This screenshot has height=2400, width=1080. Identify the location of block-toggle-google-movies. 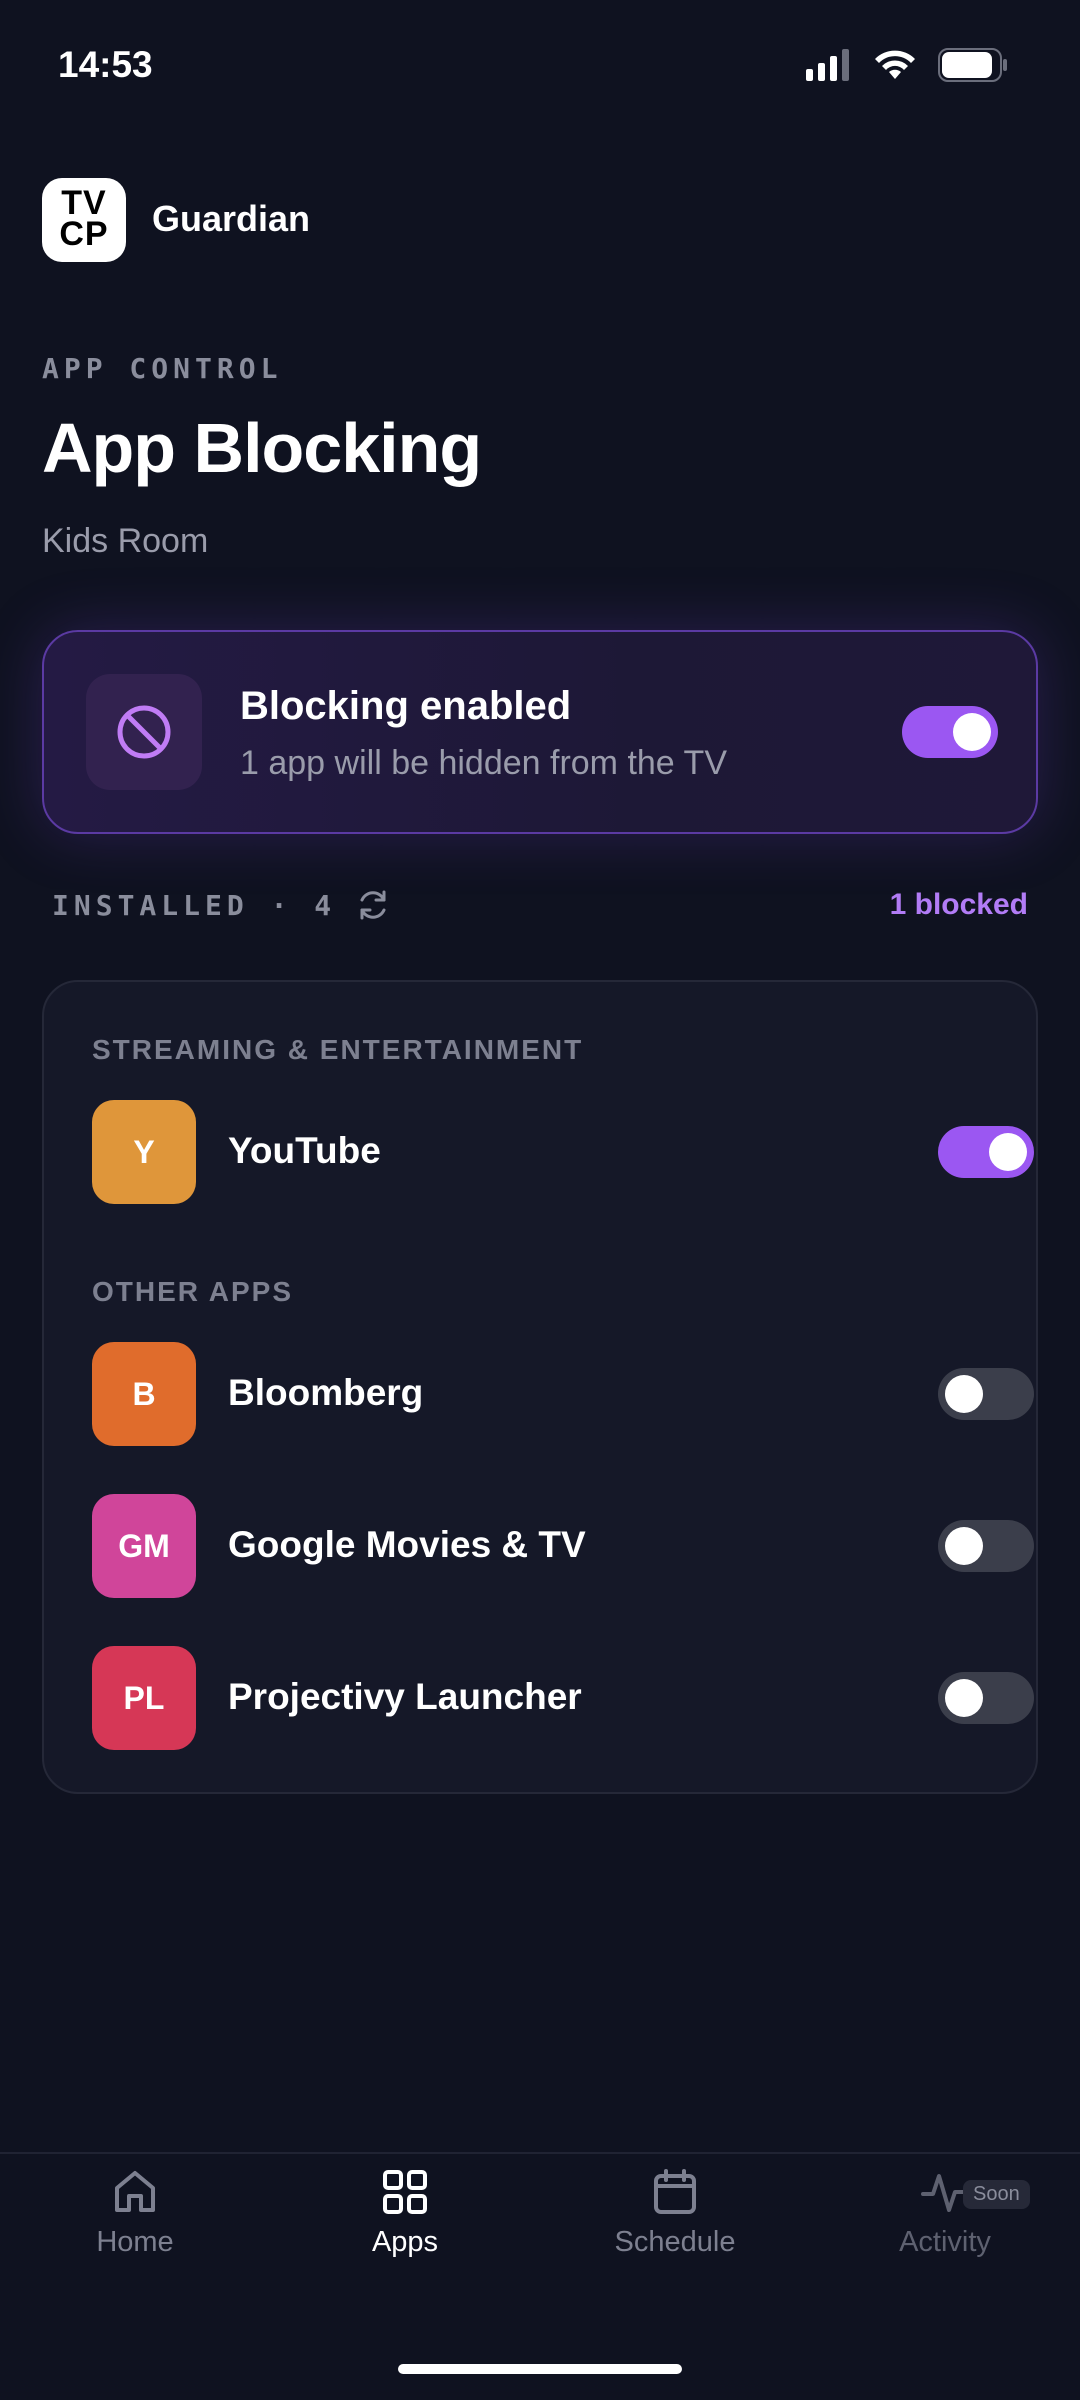
(986, 1546).